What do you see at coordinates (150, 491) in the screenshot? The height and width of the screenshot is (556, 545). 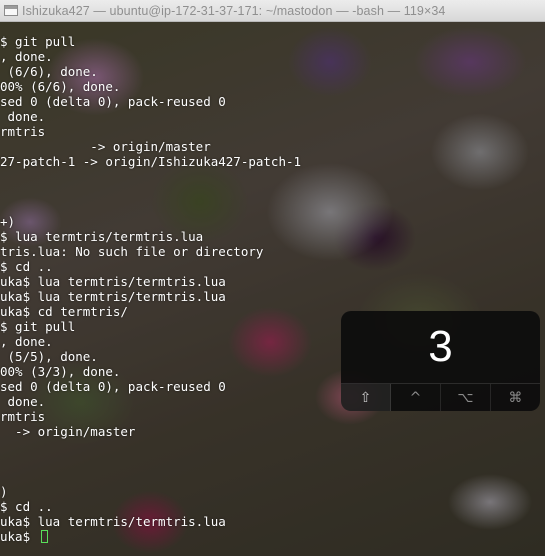 I see `terminal-line: )` at bounding box center [150, 491].